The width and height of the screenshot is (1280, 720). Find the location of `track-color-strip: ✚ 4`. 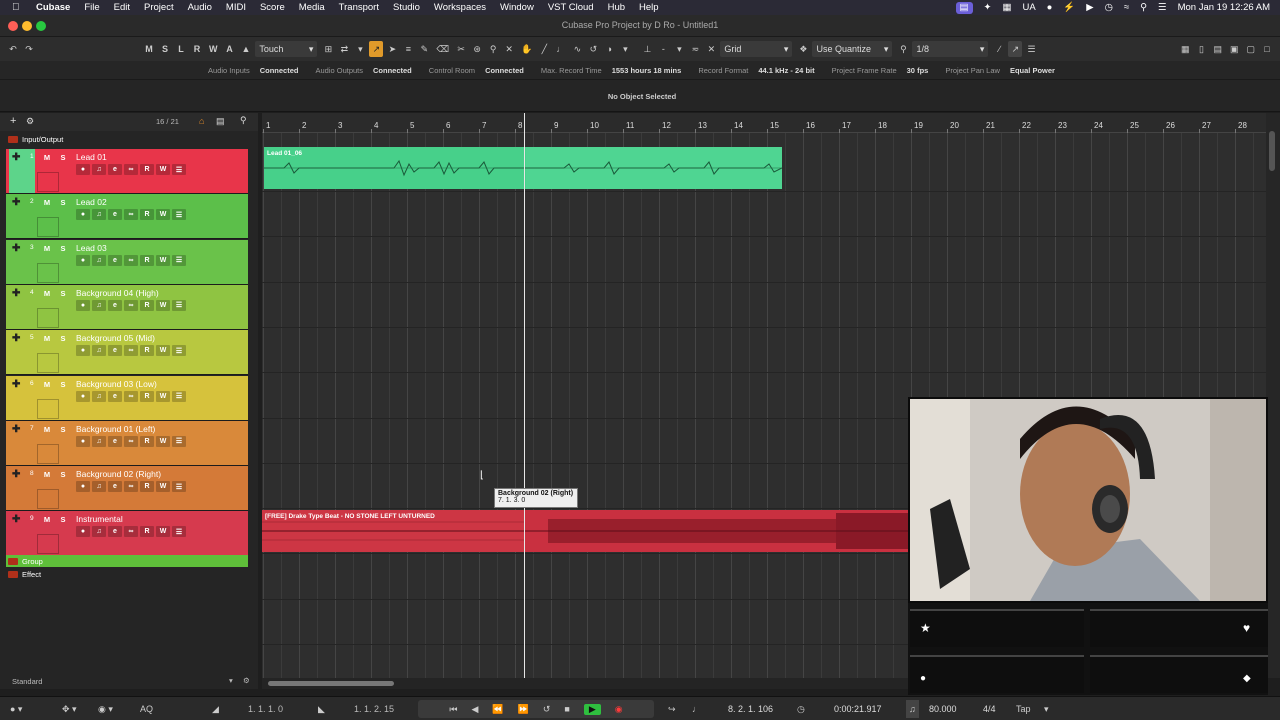

track-color-strip: ✚ 4 is located at coordinates (22, 306).